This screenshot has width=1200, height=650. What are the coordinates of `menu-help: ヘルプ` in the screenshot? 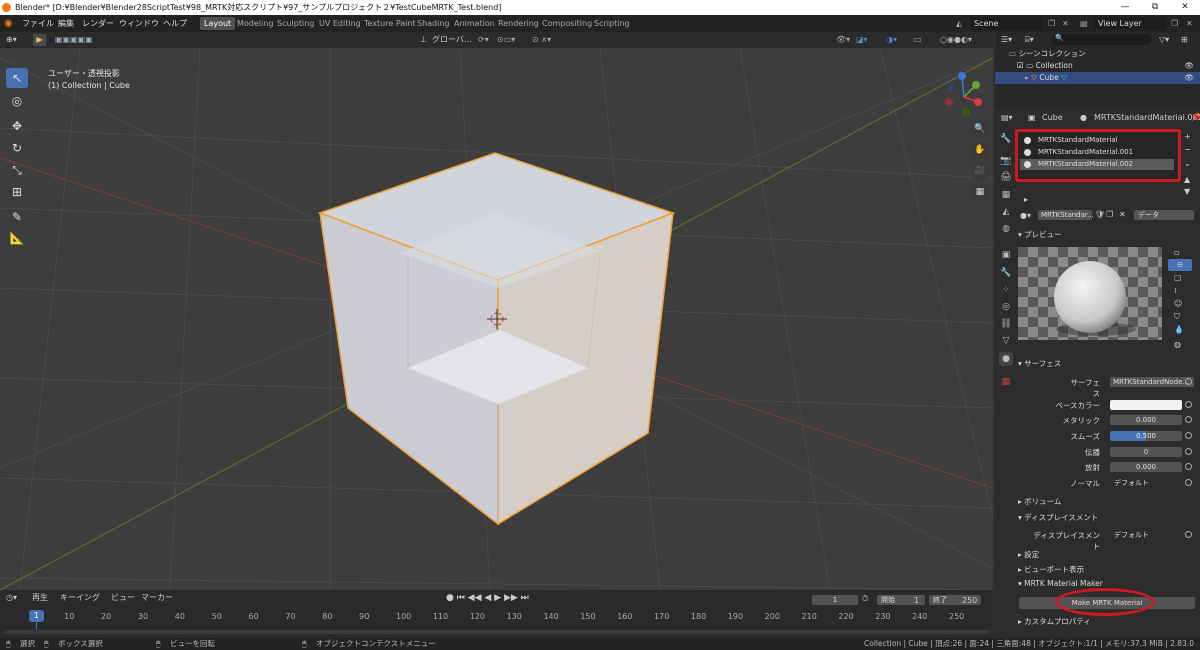 It's located at (175, 23).